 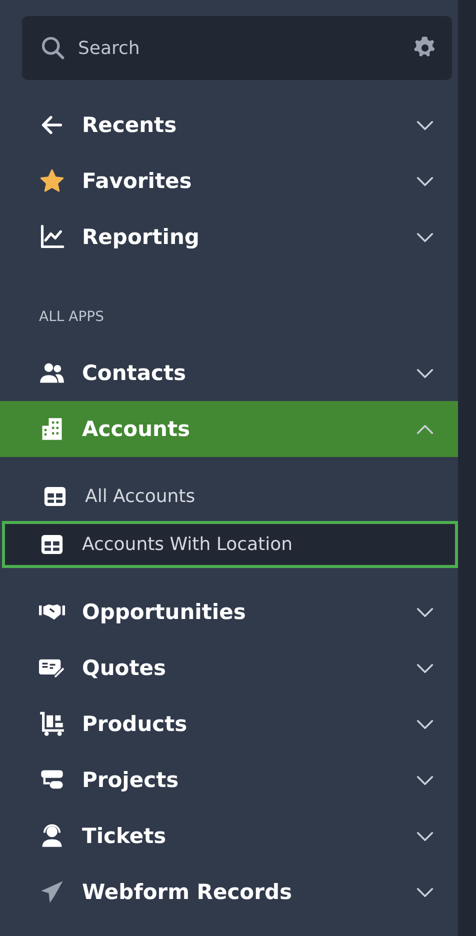 I want to click on line-chart-icon, so click(x=52, y=237).